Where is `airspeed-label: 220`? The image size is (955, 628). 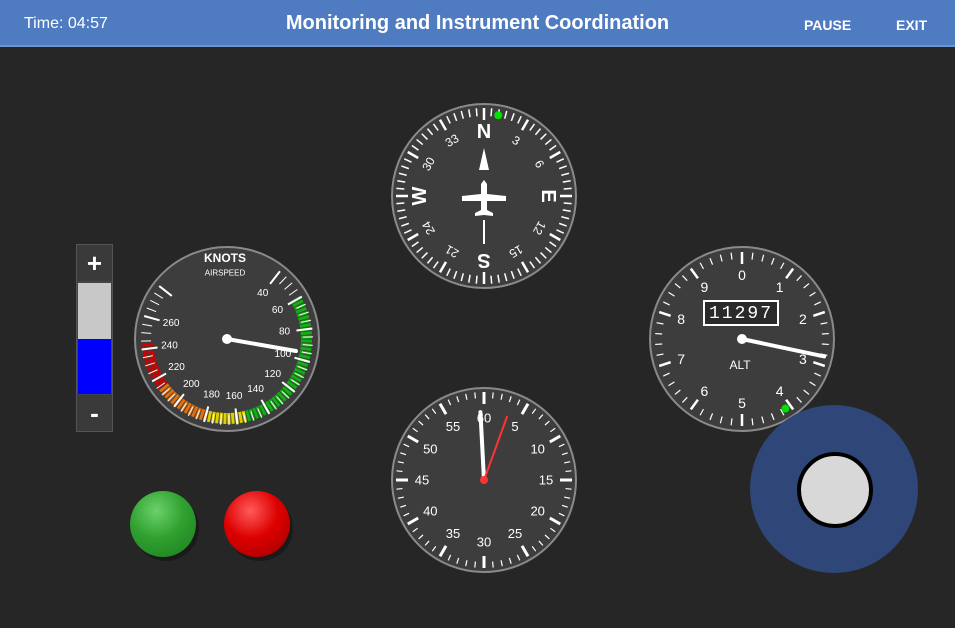
airspeed-label: 220 is located at coordinates (176, 367).